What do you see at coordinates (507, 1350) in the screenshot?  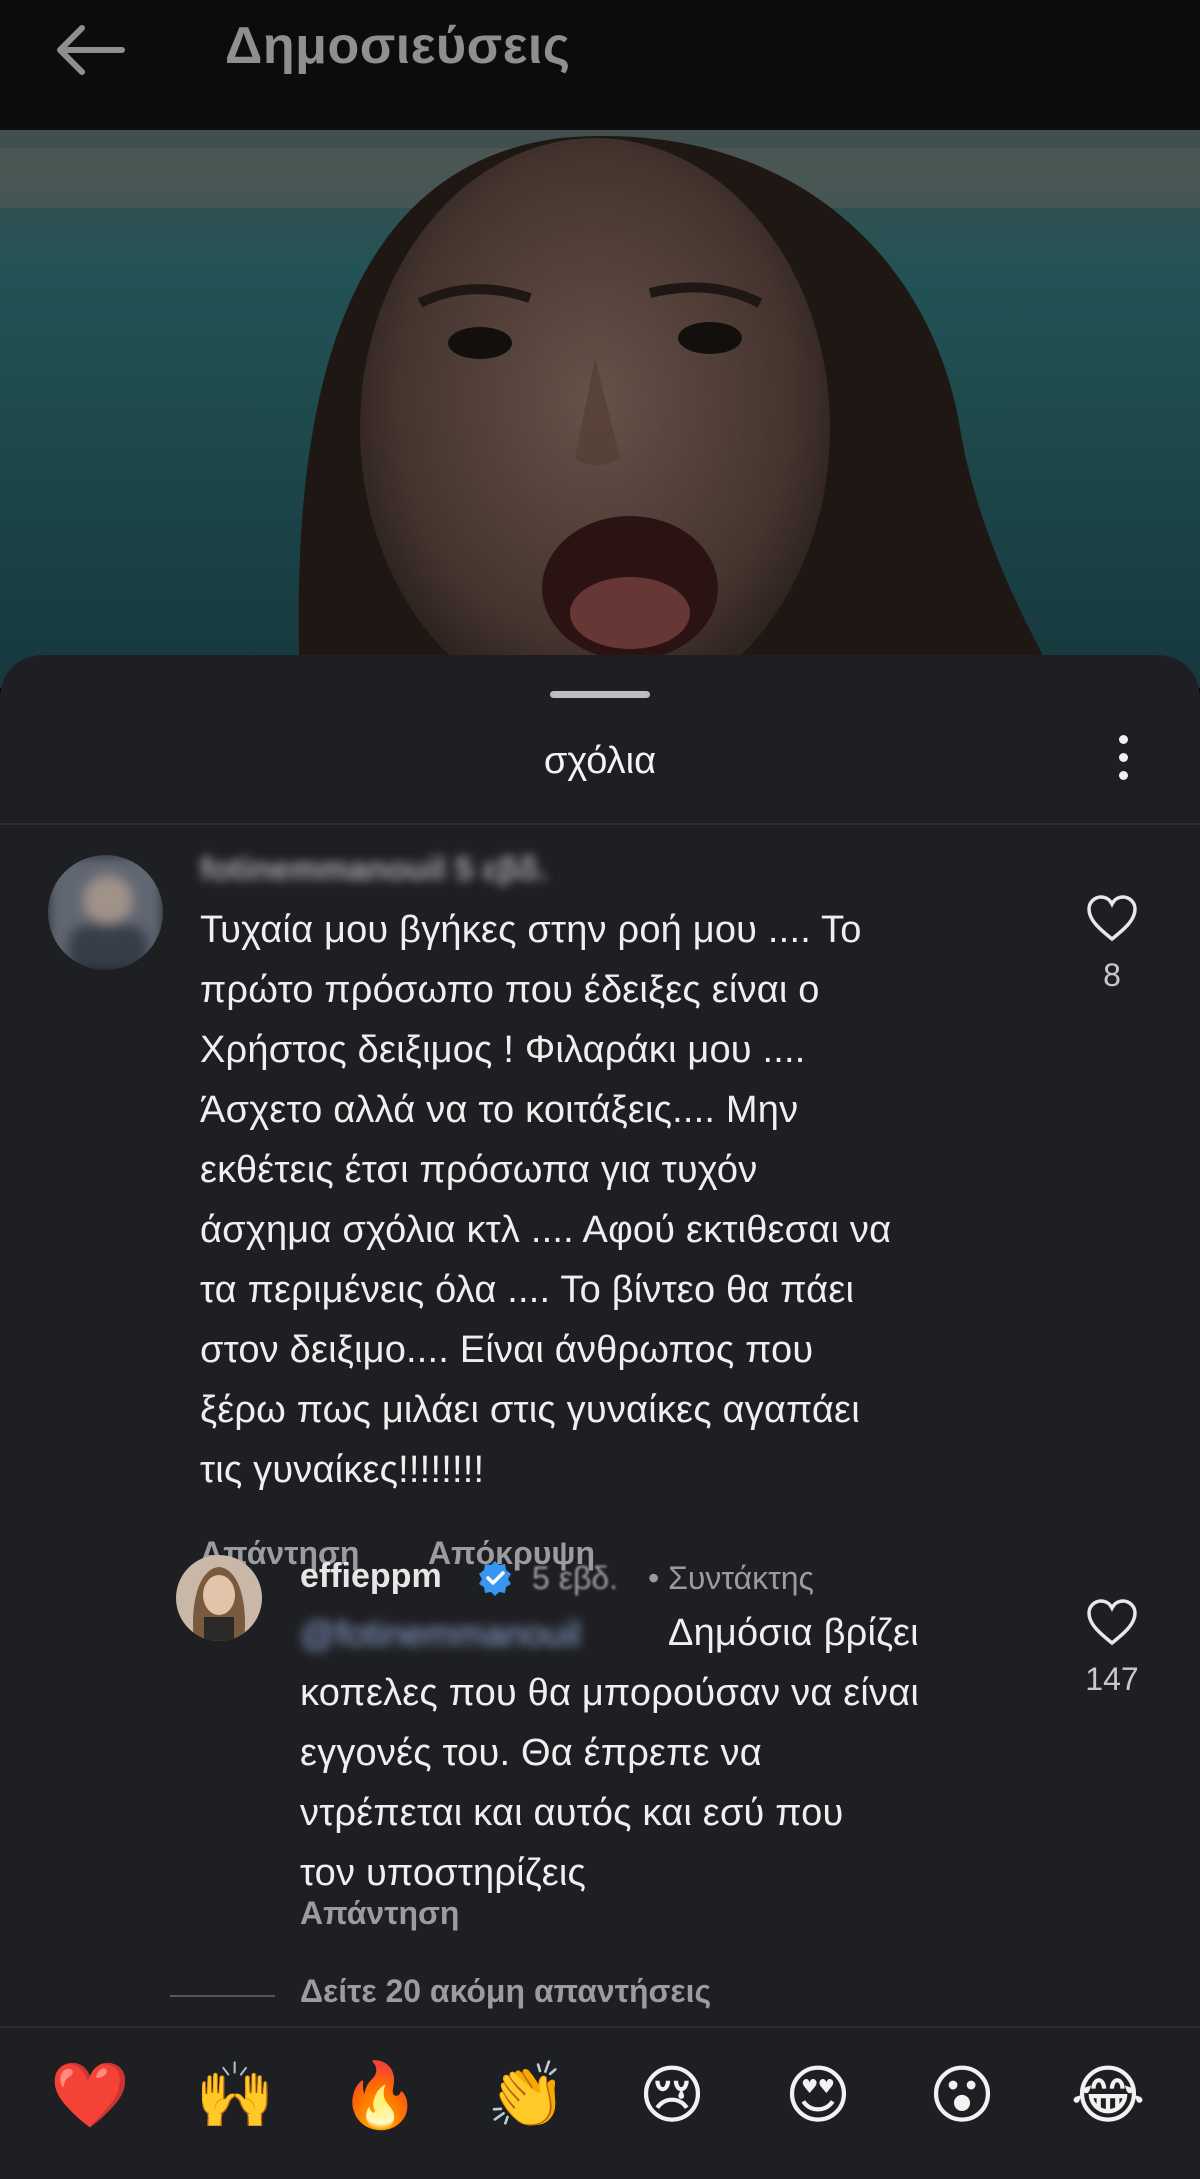 I see `comment-line: στον δειξιμο.... Είναι άνθρωπος που` at bounding box center [507, 1350].